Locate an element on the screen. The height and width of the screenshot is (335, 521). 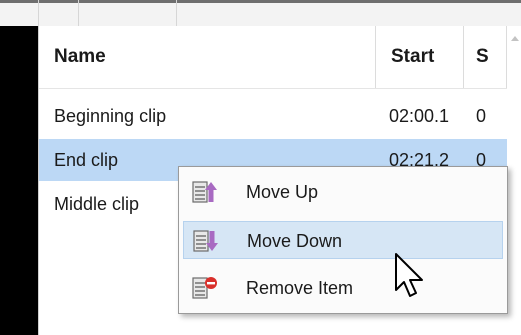
menu-item-label: Move Up is located at coordinates (282, 192).